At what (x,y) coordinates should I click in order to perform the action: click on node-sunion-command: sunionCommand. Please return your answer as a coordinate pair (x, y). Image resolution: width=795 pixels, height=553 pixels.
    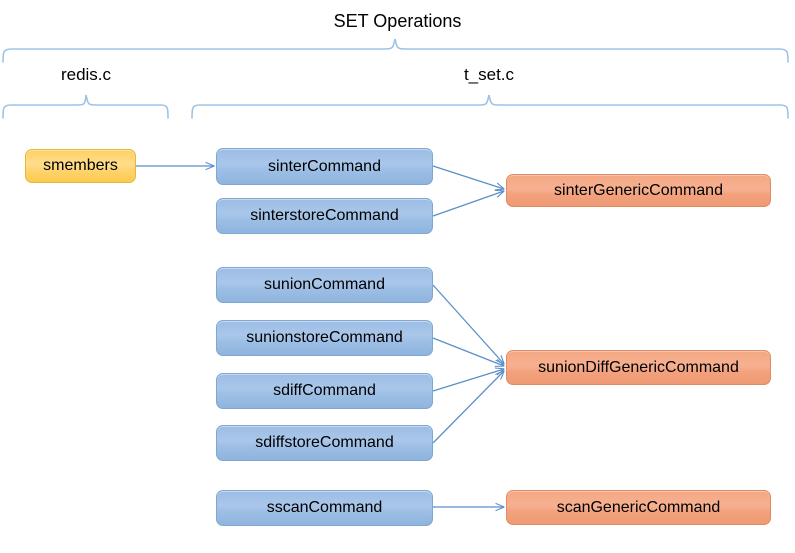
    Looking at the image, I should click on (324, 285).